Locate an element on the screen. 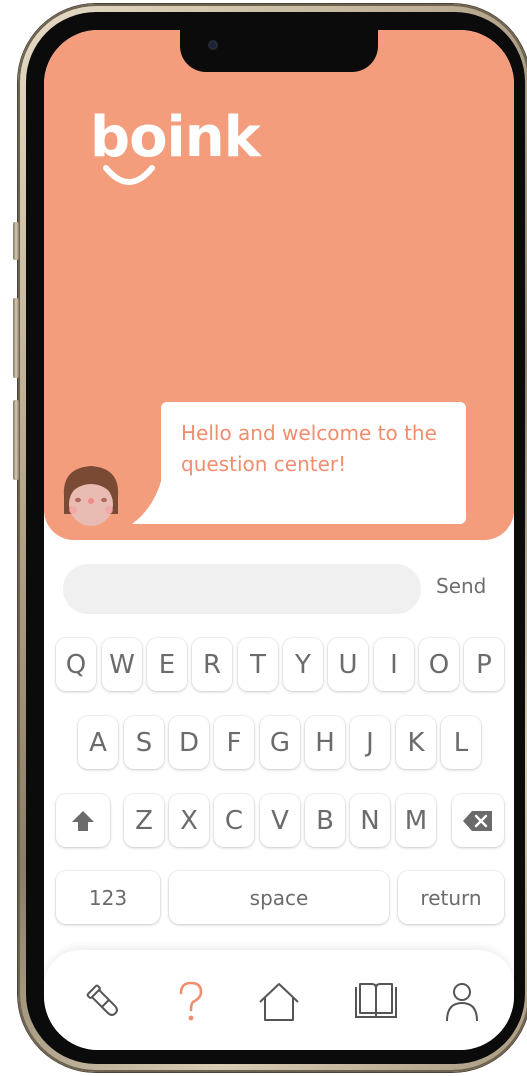 The width and height of the screenshot is (527, 1076). profile-icon is located at coordinates (462, 1002).